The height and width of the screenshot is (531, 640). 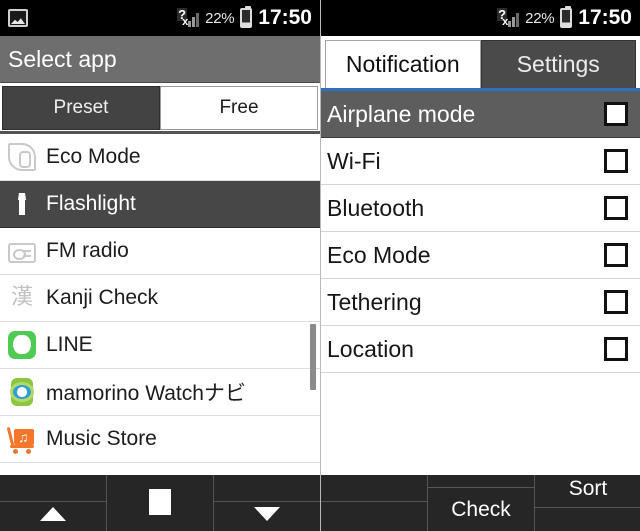 What do you see at coordinates (587, 503) in the screenshot?
I see `sort-button: Sort` at bounding box center [587, 503].